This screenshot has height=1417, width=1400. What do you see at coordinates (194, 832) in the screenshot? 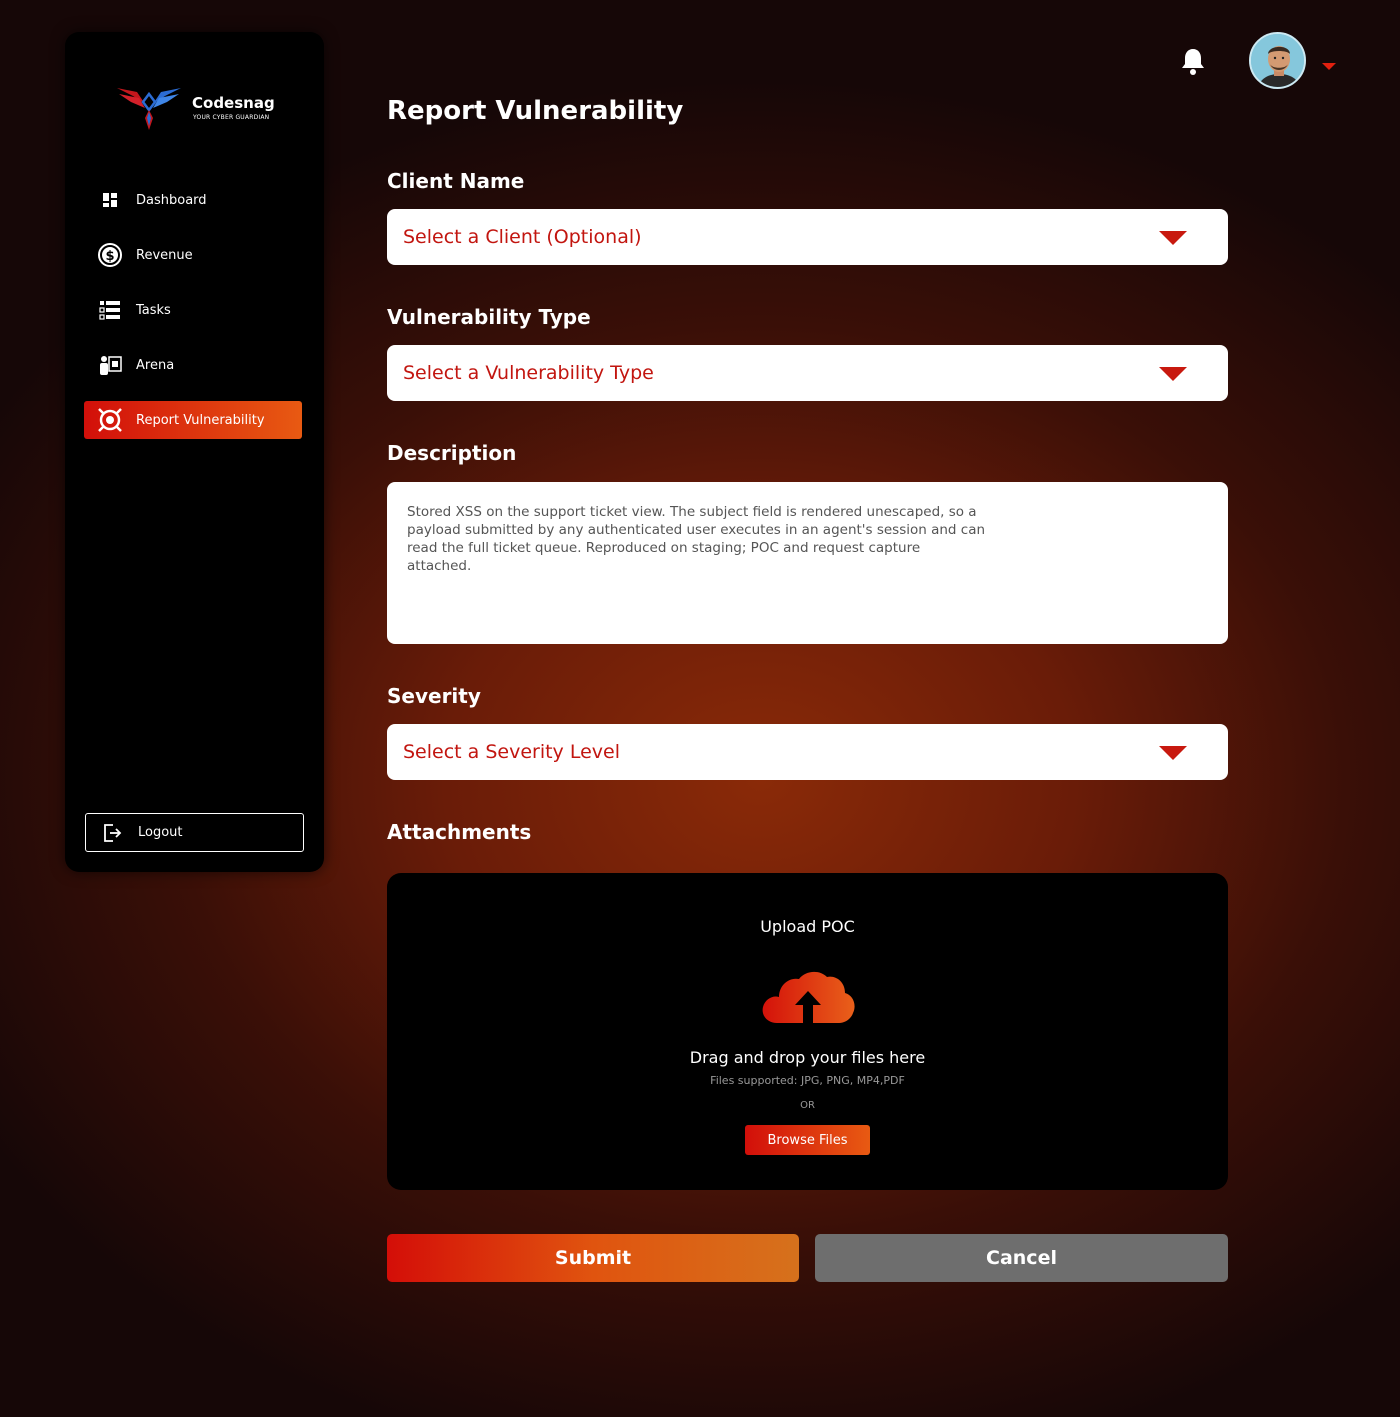
I see `logout-button: Logout` at bounding box center [194, 832].